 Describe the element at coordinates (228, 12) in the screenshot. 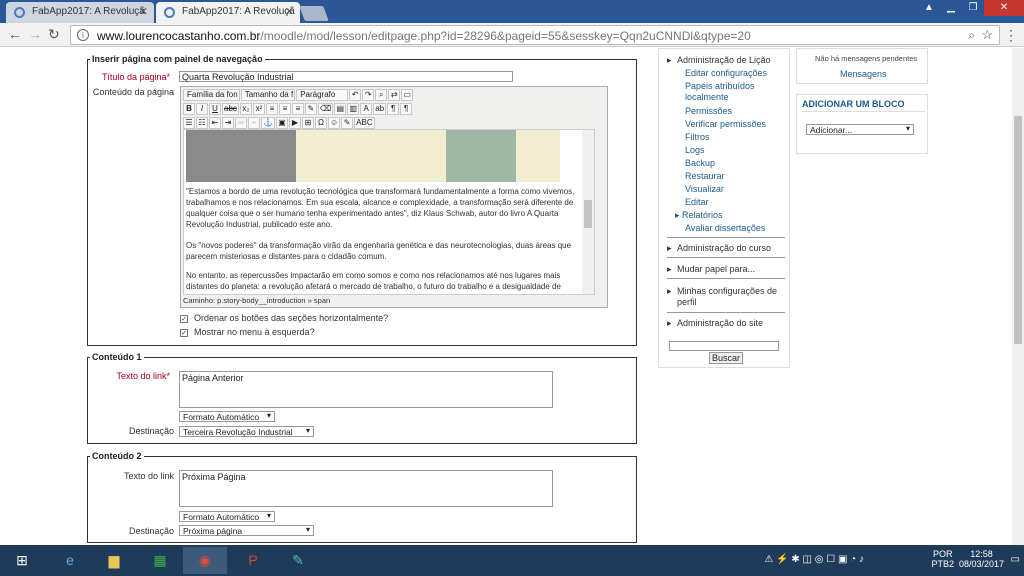

I see `browser-tab-2: FabApp2017: A Revoluçã ✕` at that location.